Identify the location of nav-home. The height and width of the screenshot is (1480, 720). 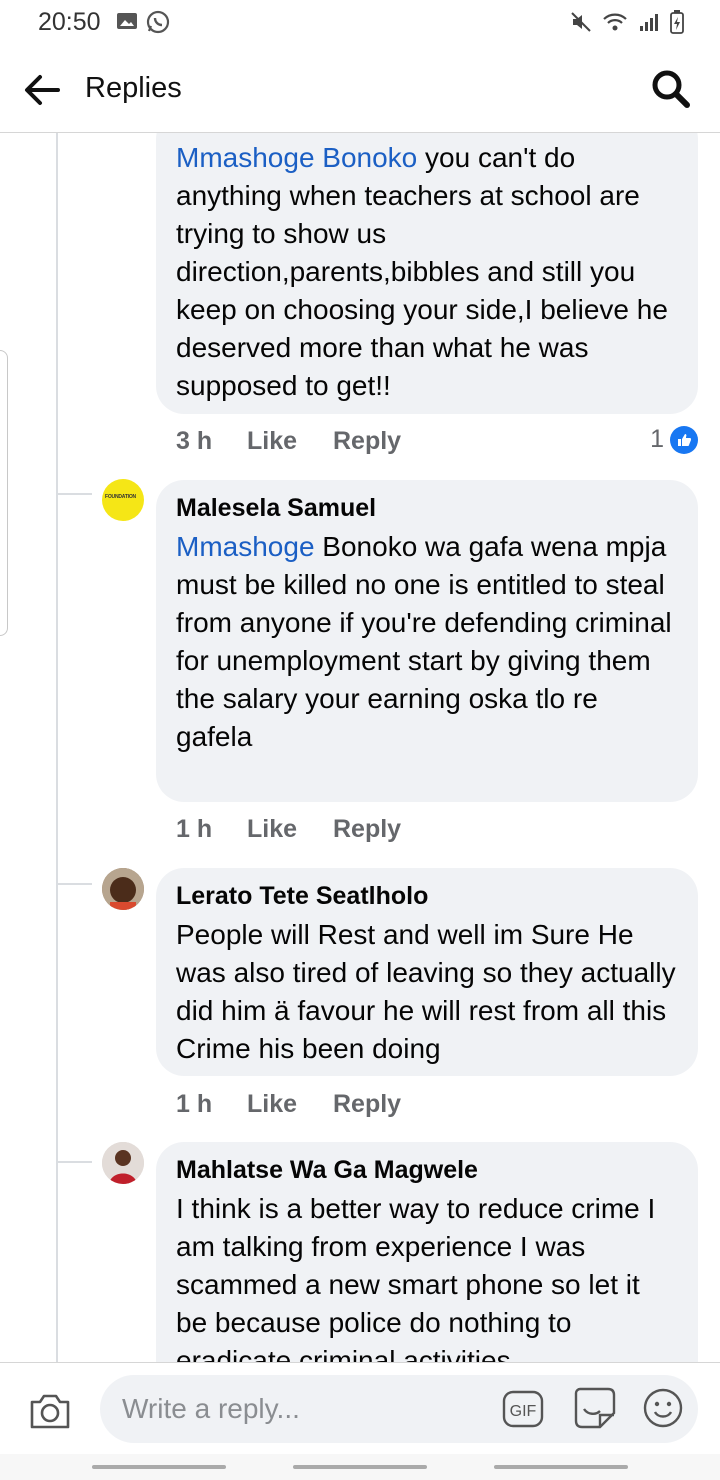
(360, 1467).